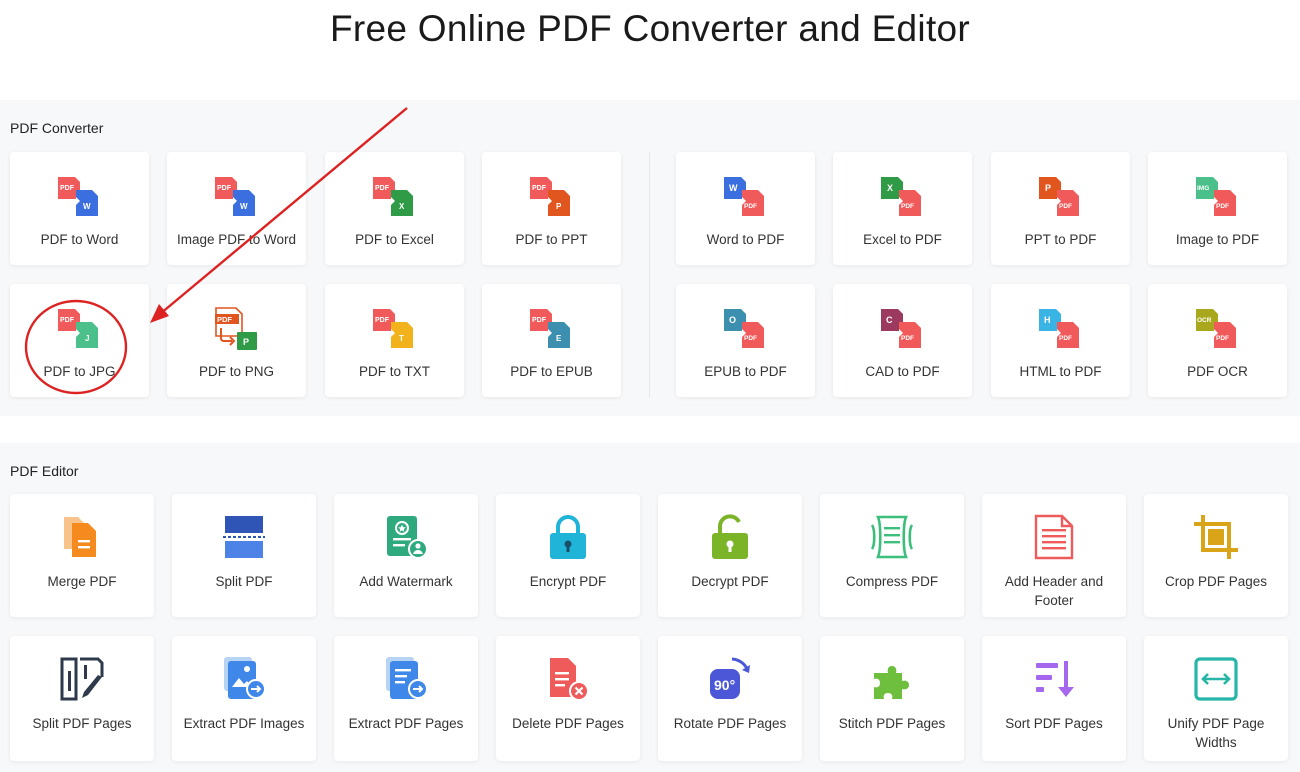 This screenshot has height=772, width=1300. Describe the element at coordinates (892, 581) in the screenshot. I see `tool-label: Compress PDF` at that location.